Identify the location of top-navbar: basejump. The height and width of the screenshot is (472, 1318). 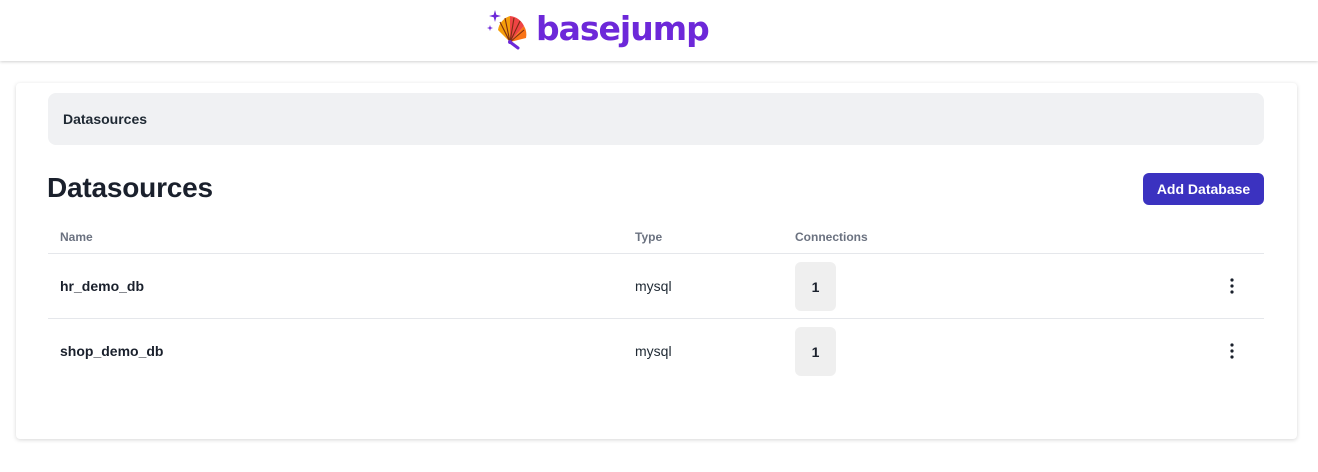
(659, 30).